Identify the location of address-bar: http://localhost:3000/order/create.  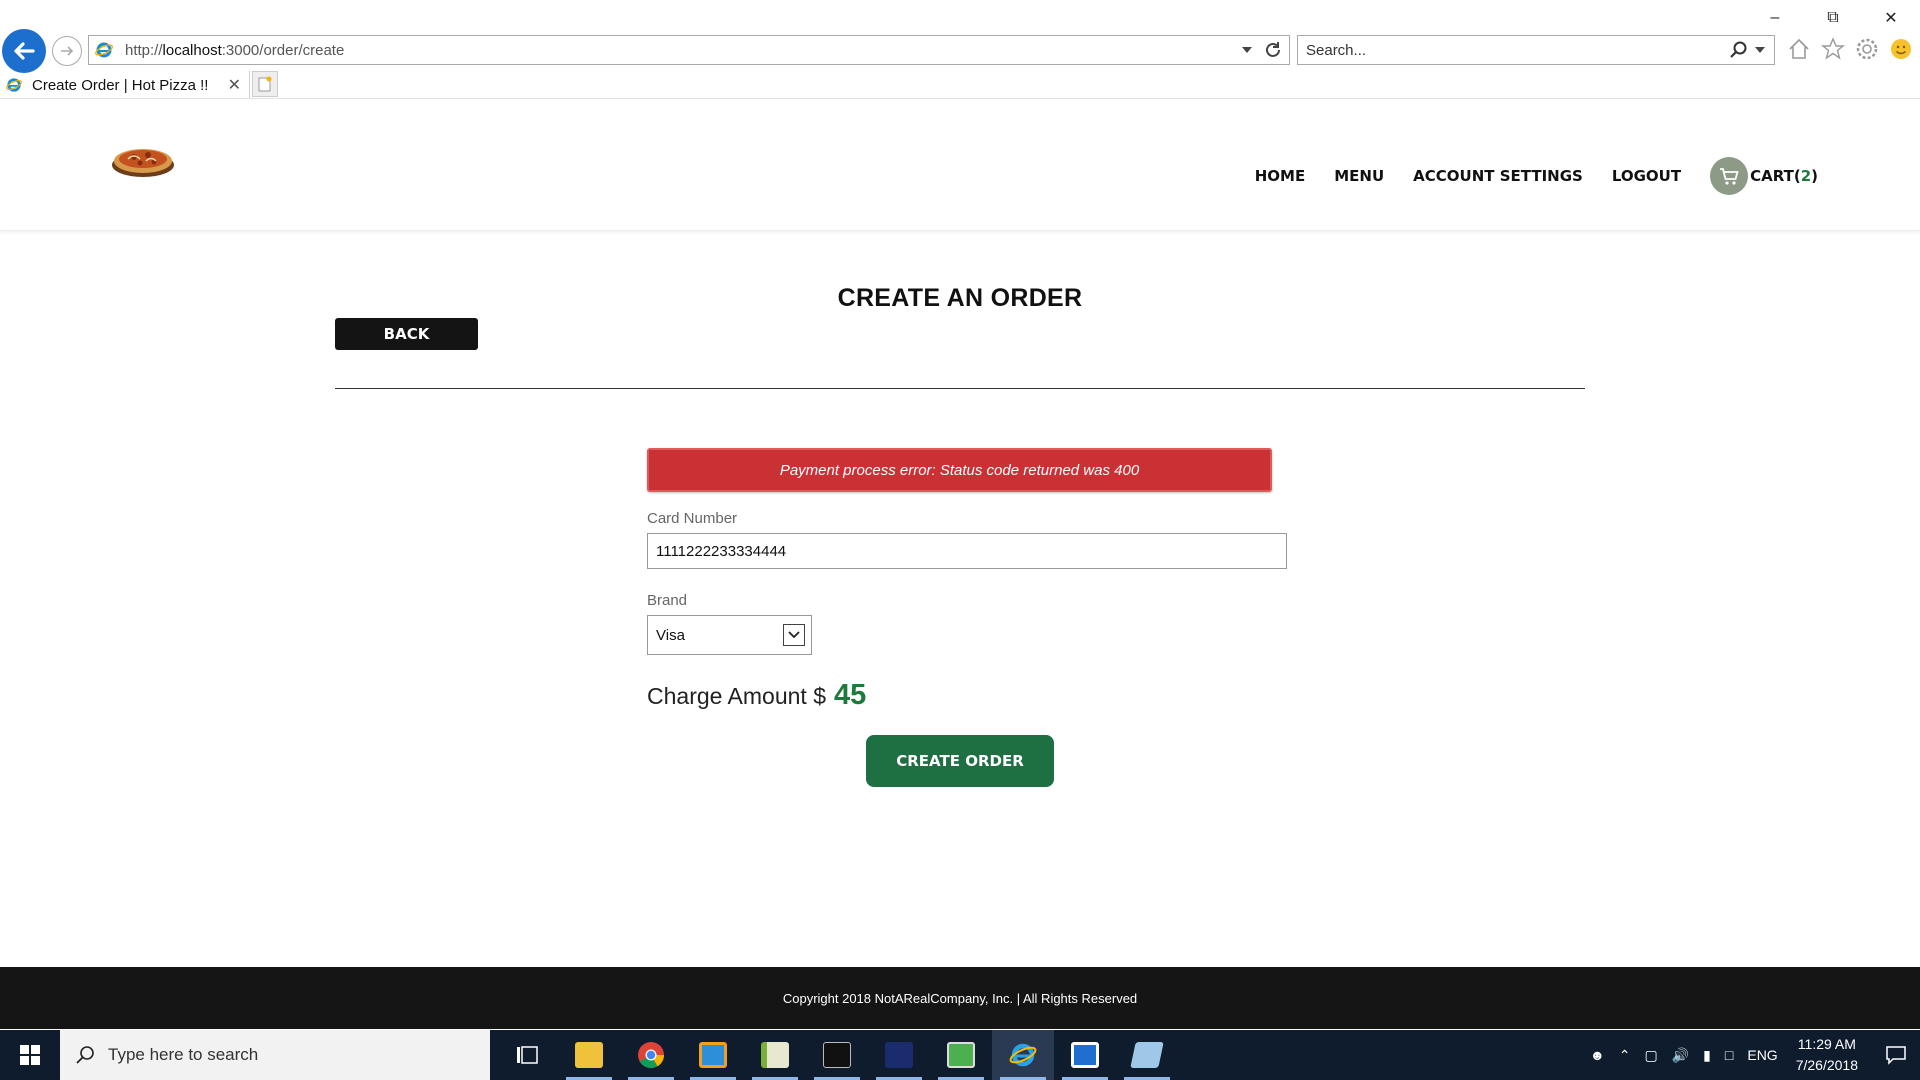
(689, 50).